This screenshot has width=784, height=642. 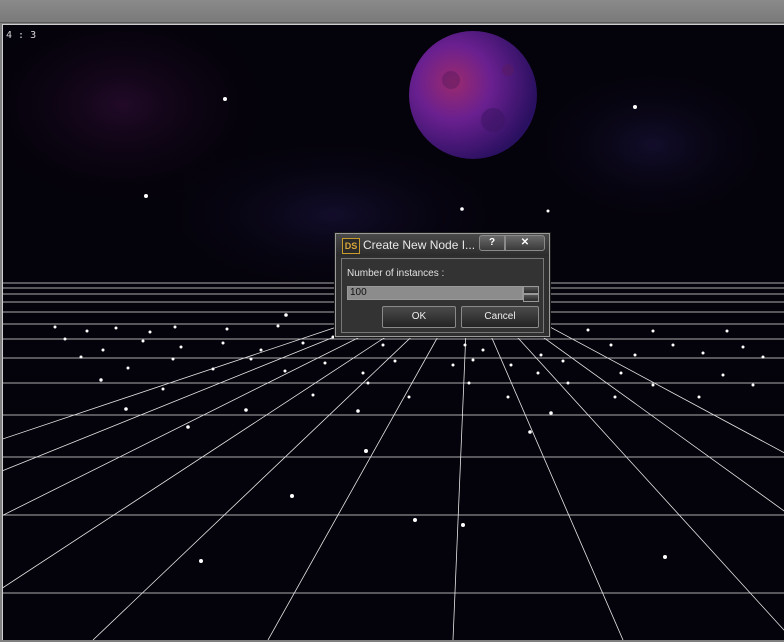 I want to click on instances-field-label: Number of instances :, so click(x=396, y=273).